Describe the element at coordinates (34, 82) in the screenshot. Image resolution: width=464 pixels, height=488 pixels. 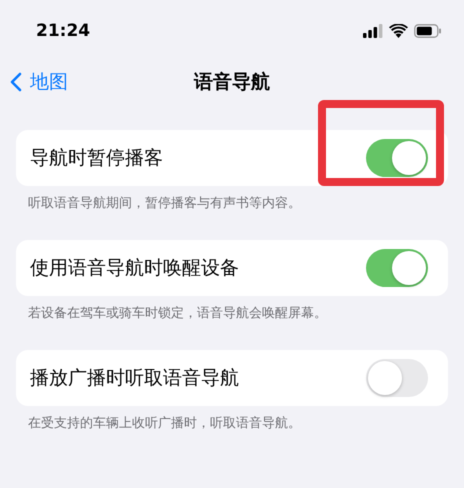
I see `back-button: 地图` at that location.